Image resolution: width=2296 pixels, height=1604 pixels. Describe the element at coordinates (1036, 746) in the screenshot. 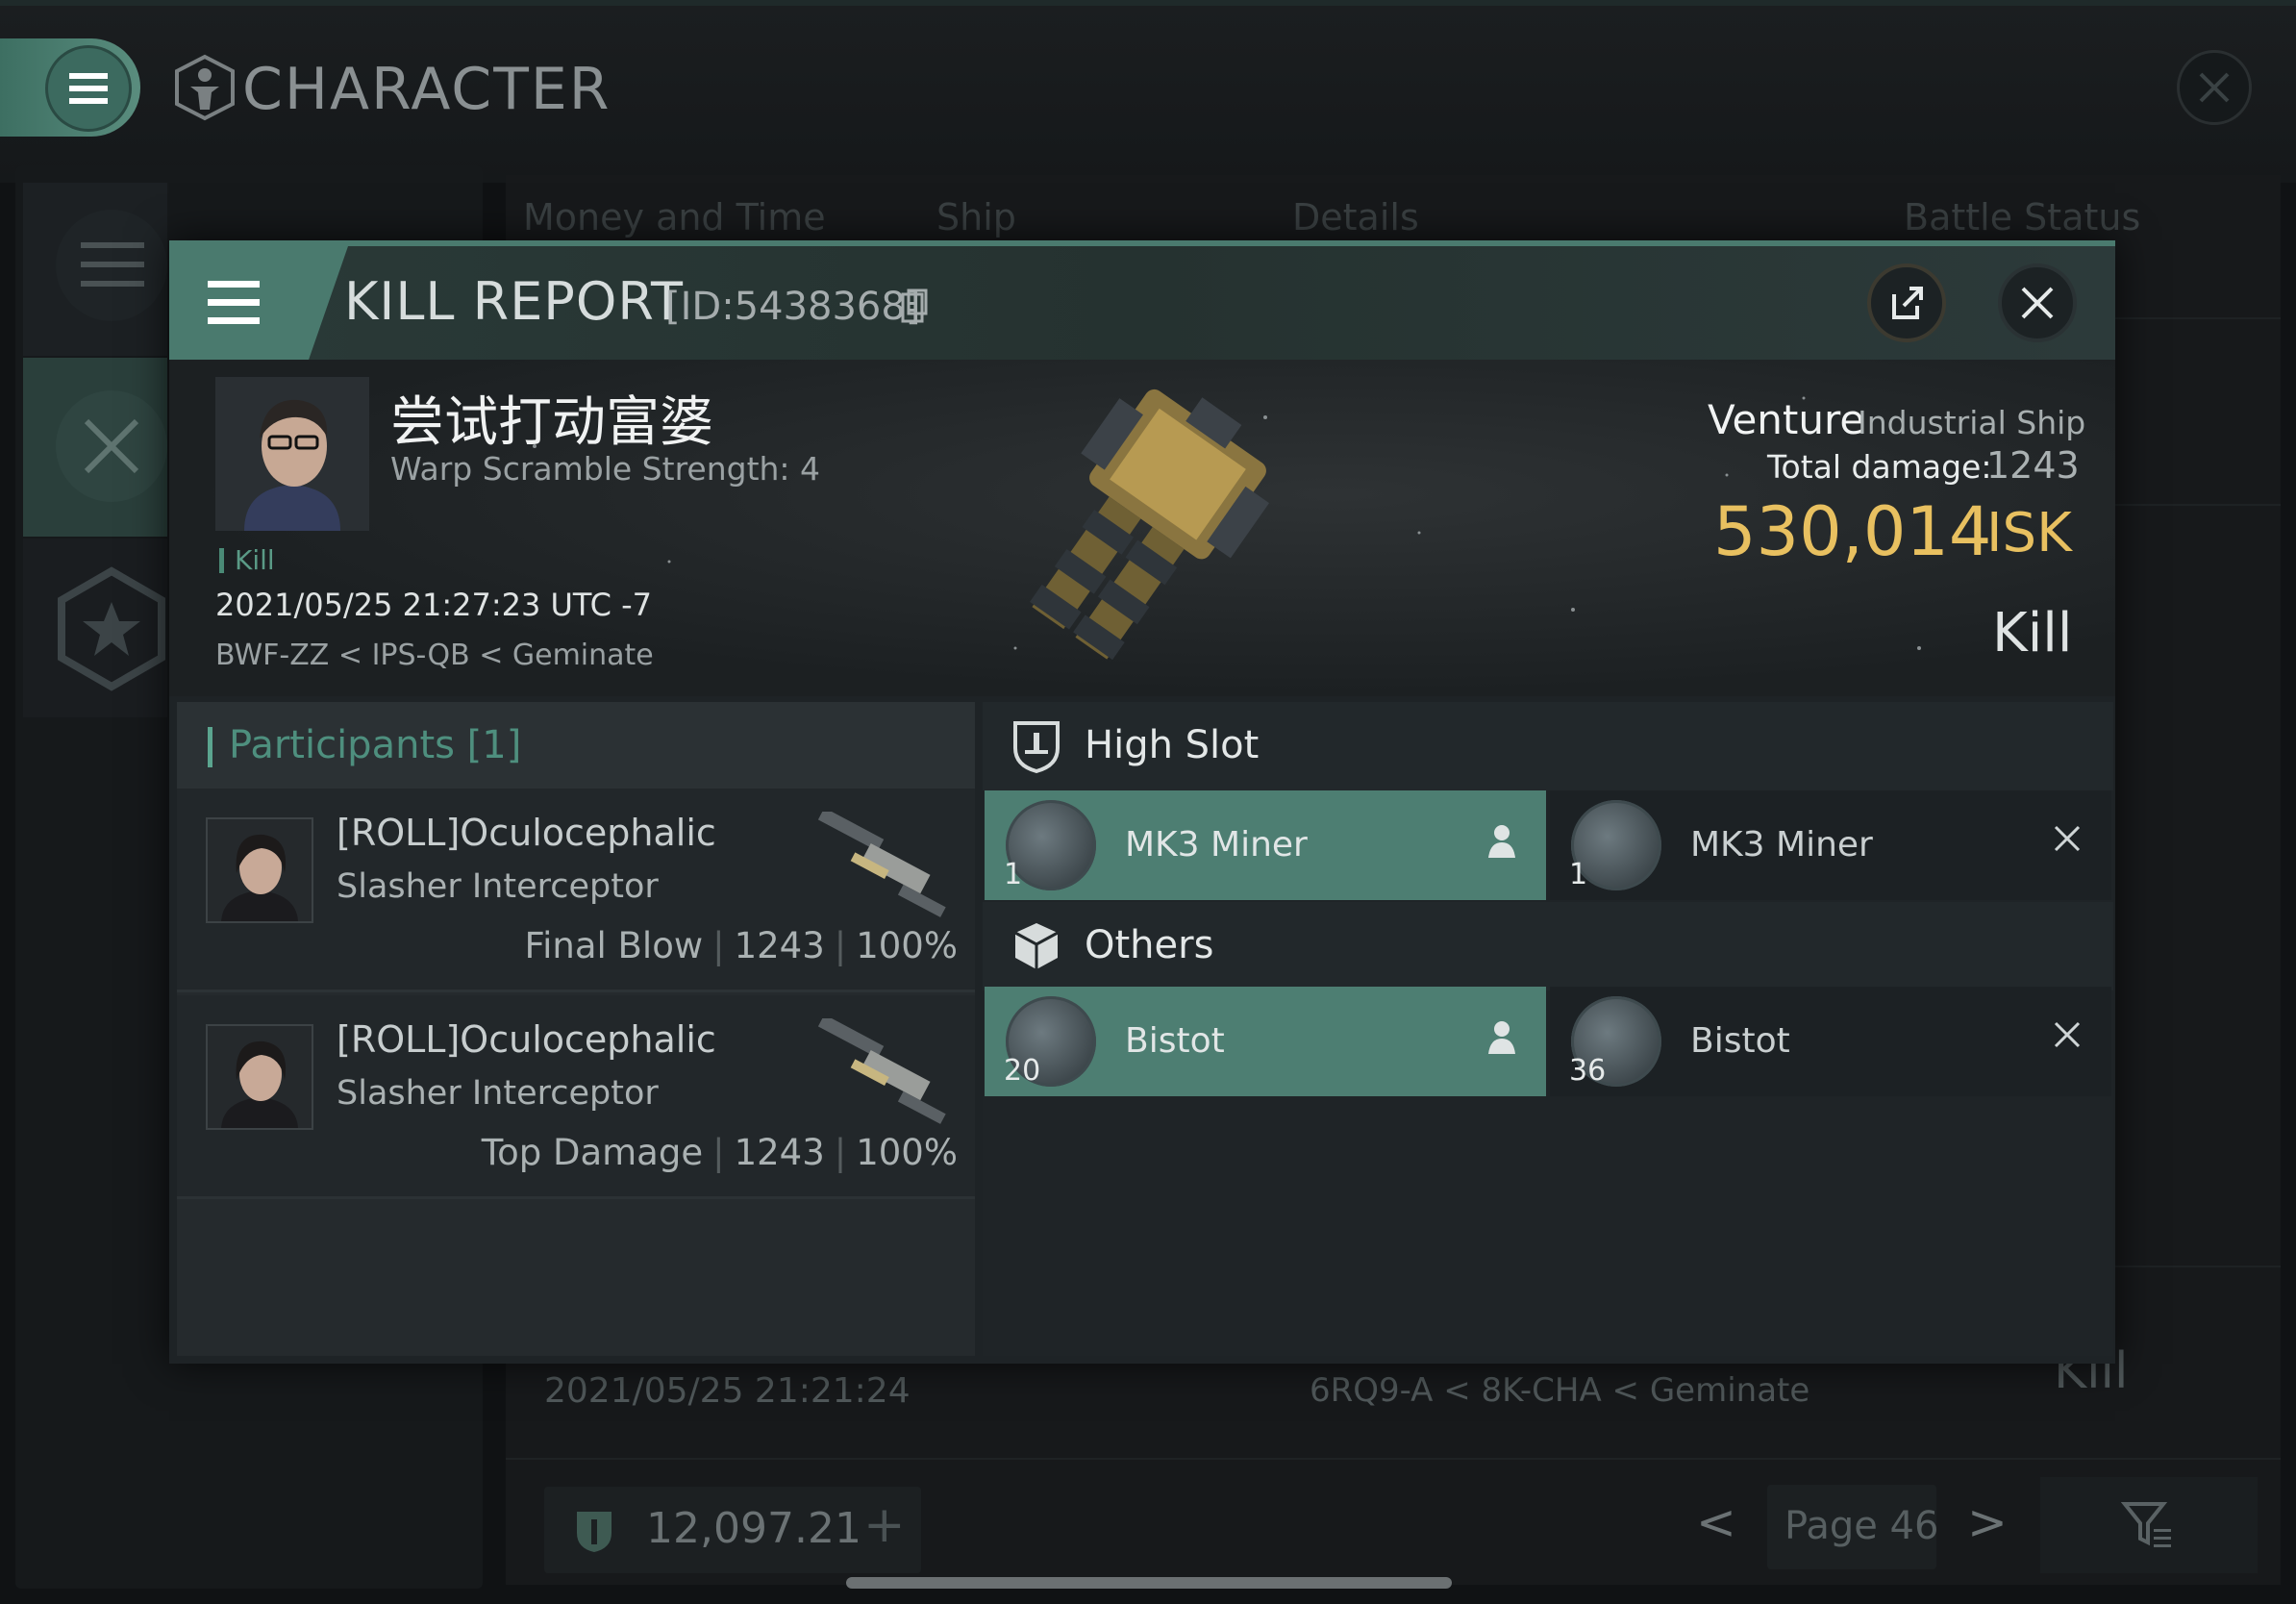

I see `high-slot-icon` at that location.